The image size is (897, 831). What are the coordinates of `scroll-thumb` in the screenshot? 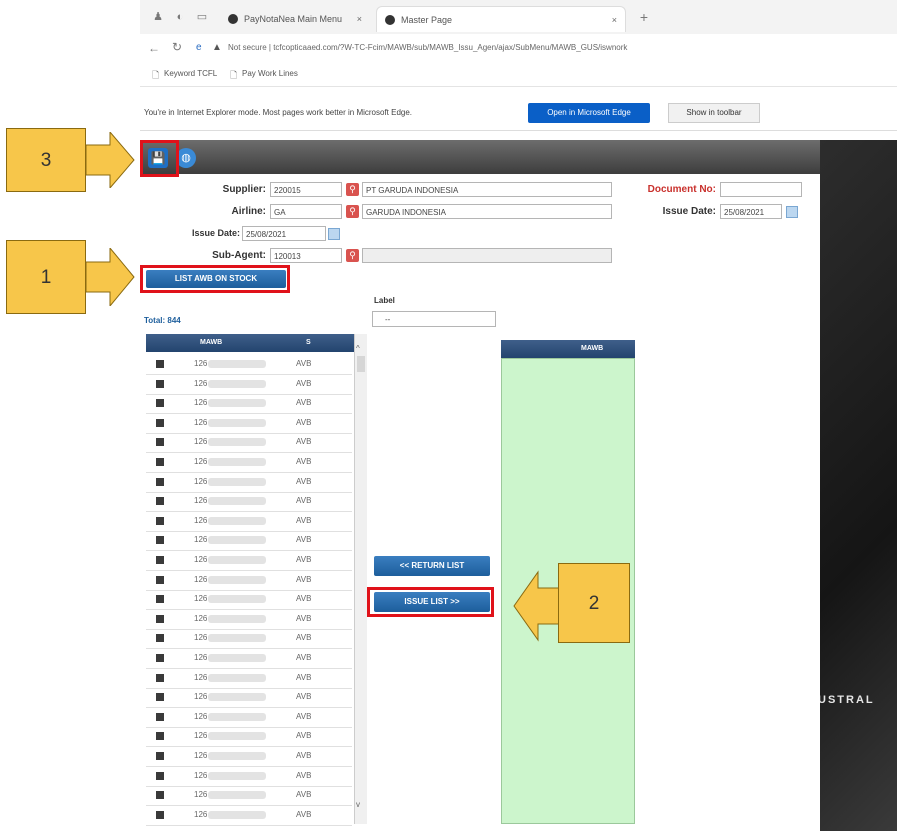 It's located at (361, 364).